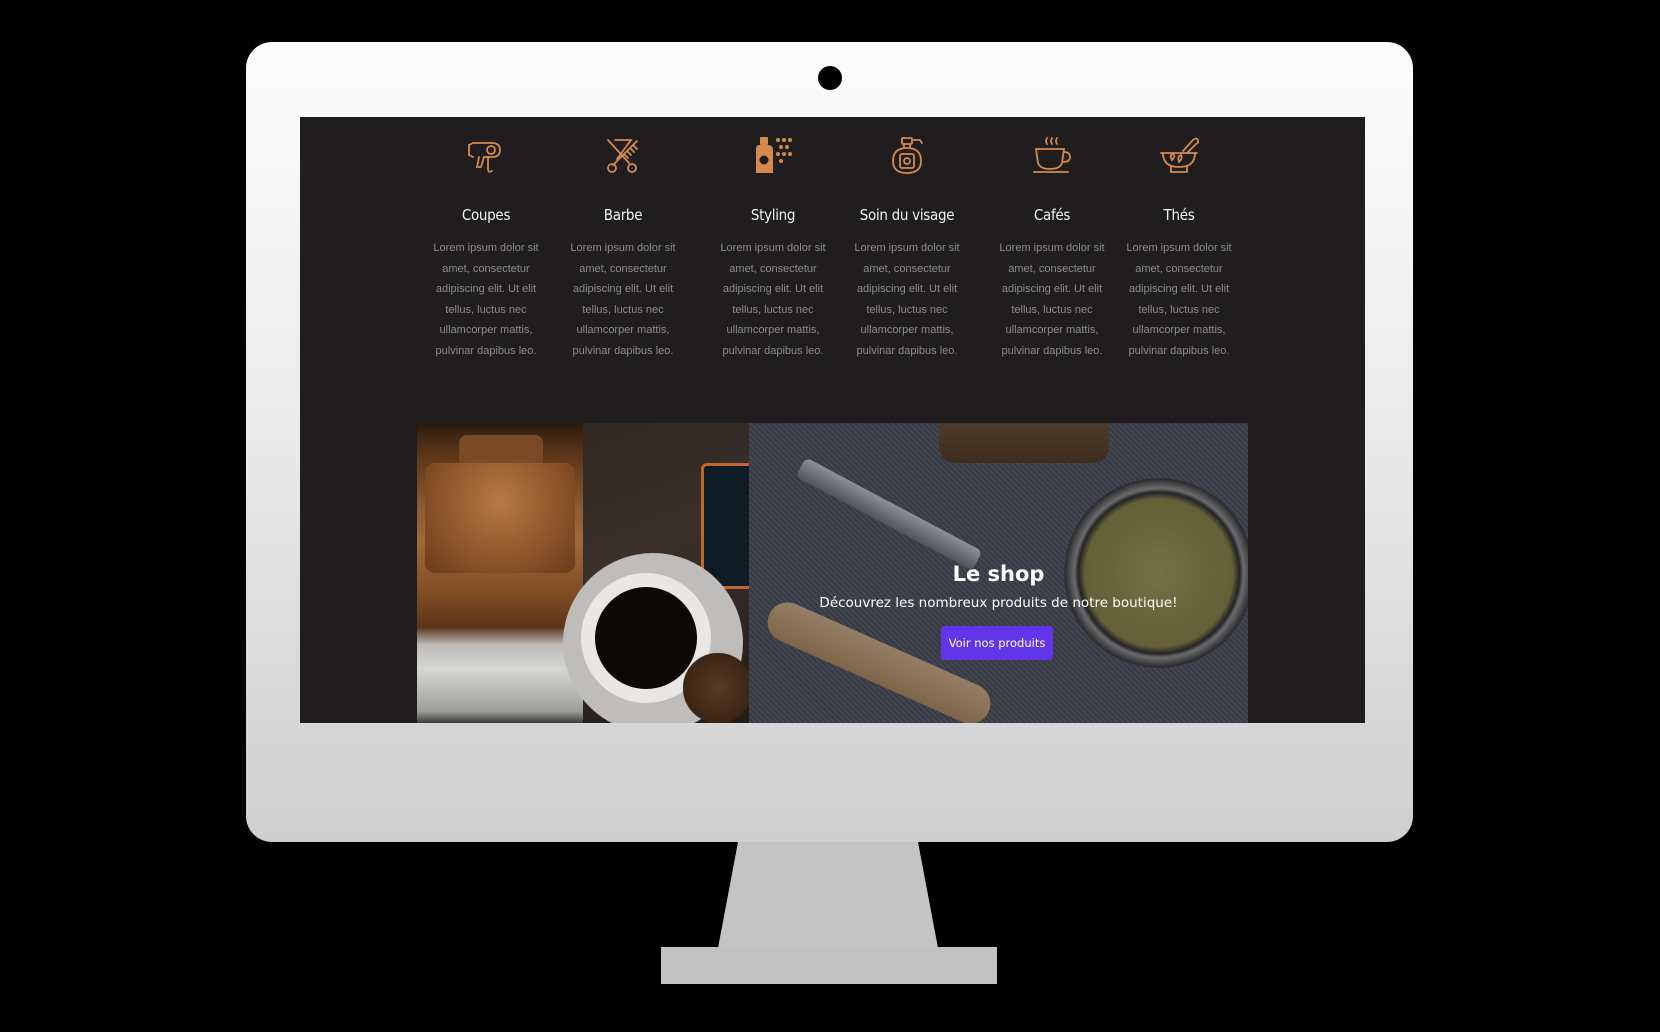  What do you see at coordinates (1179, 215) in the screenshot?
I see `service-title: Thés` at bounding box center [1179, 215].